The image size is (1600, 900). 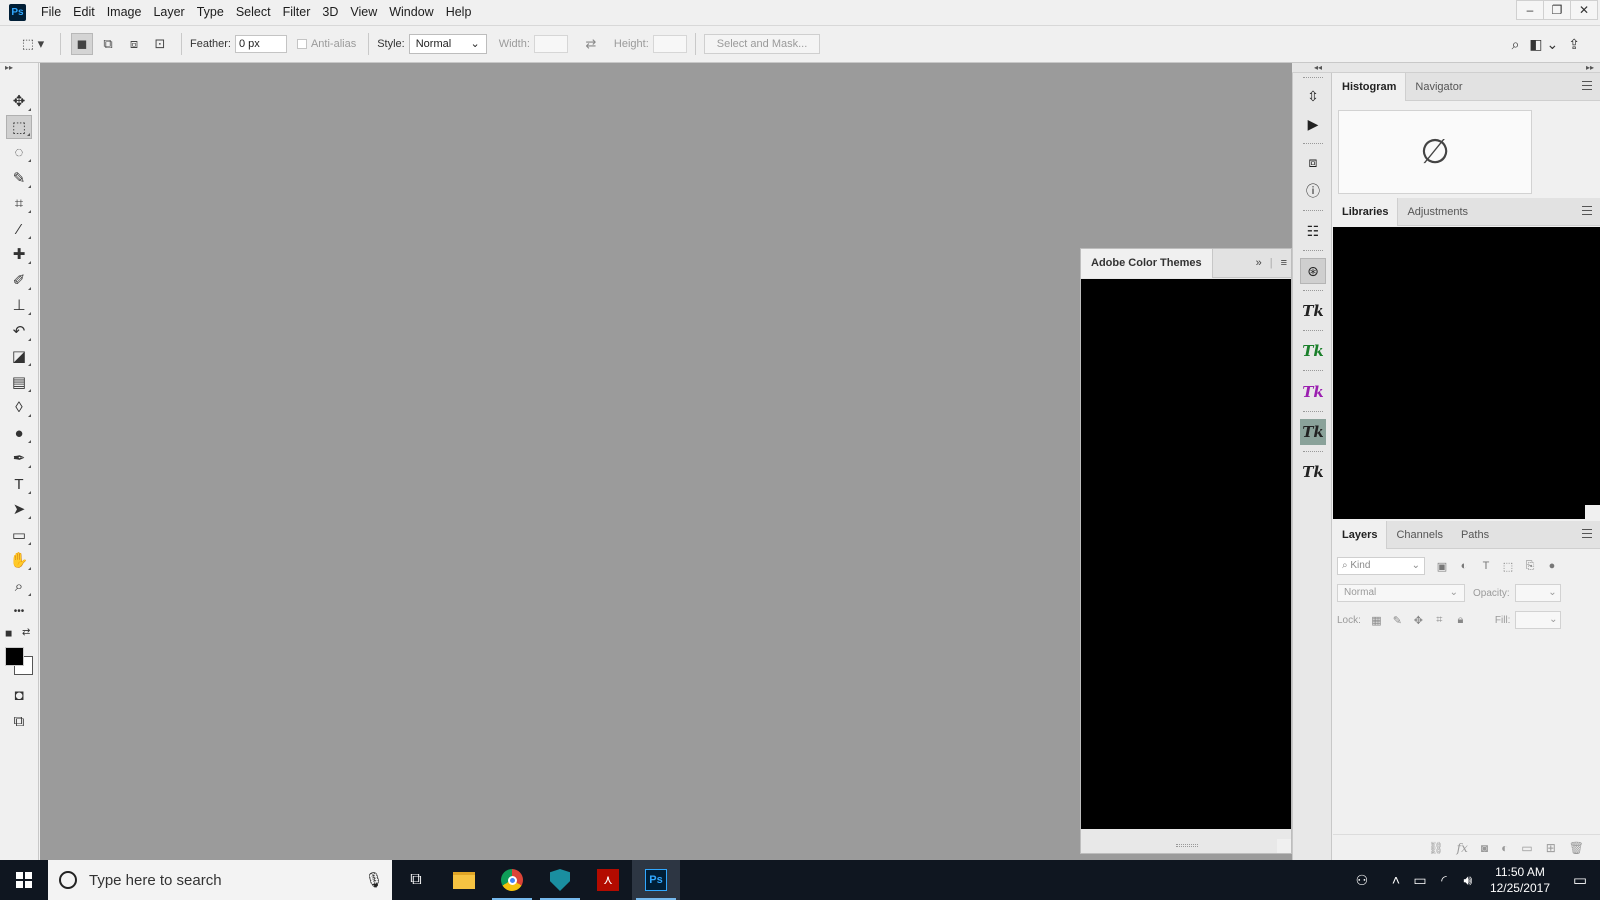 I want to click on trash-icon: 🗑︎, so click(x=1576, y=848).